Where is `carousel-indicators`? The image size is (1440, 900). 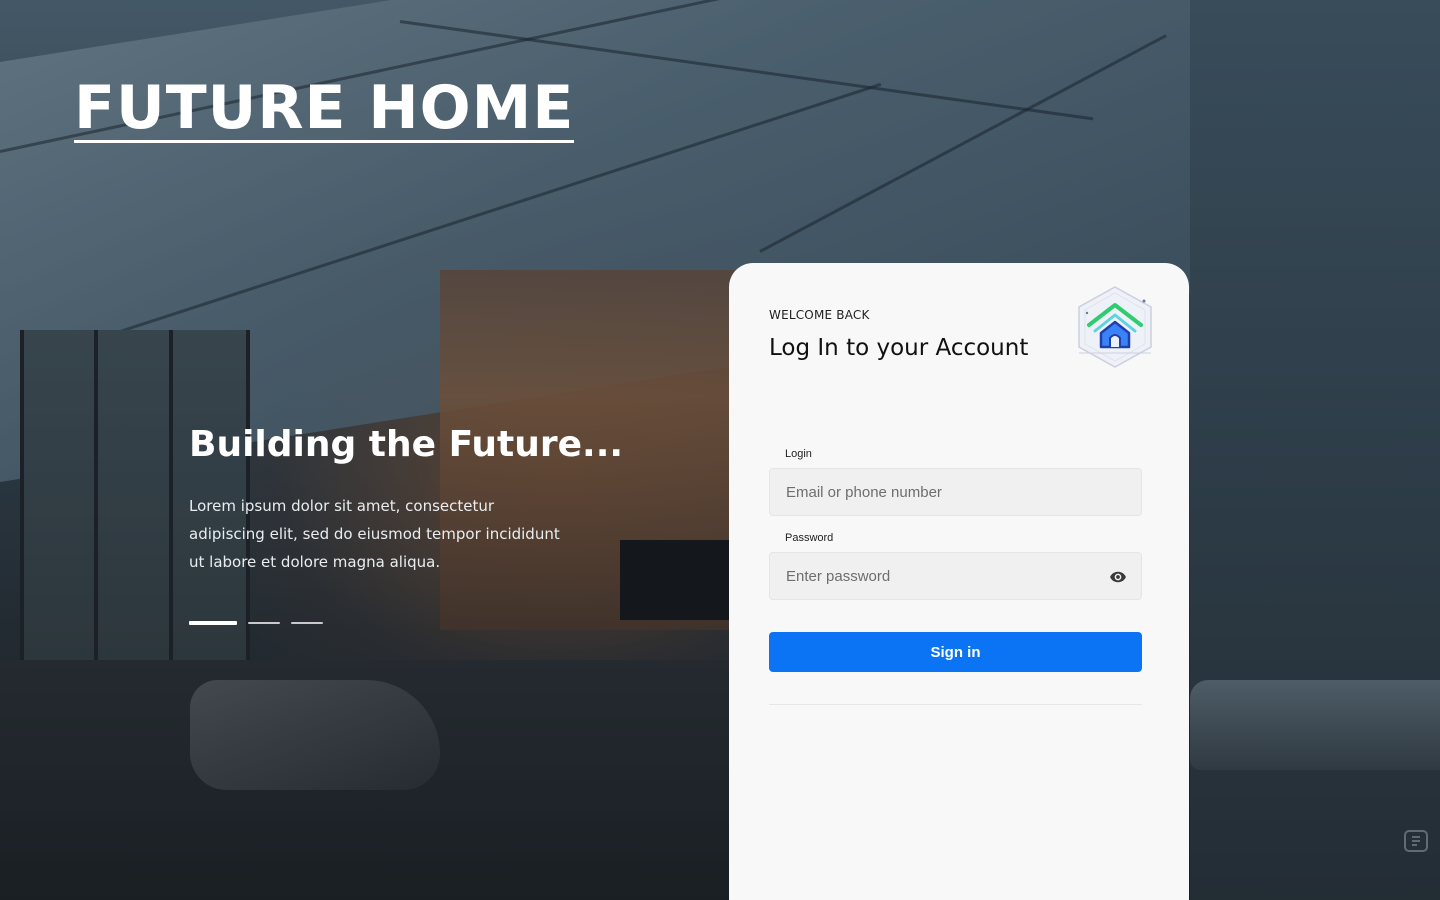
carousel-indicators is located at coordinates (256, 623).